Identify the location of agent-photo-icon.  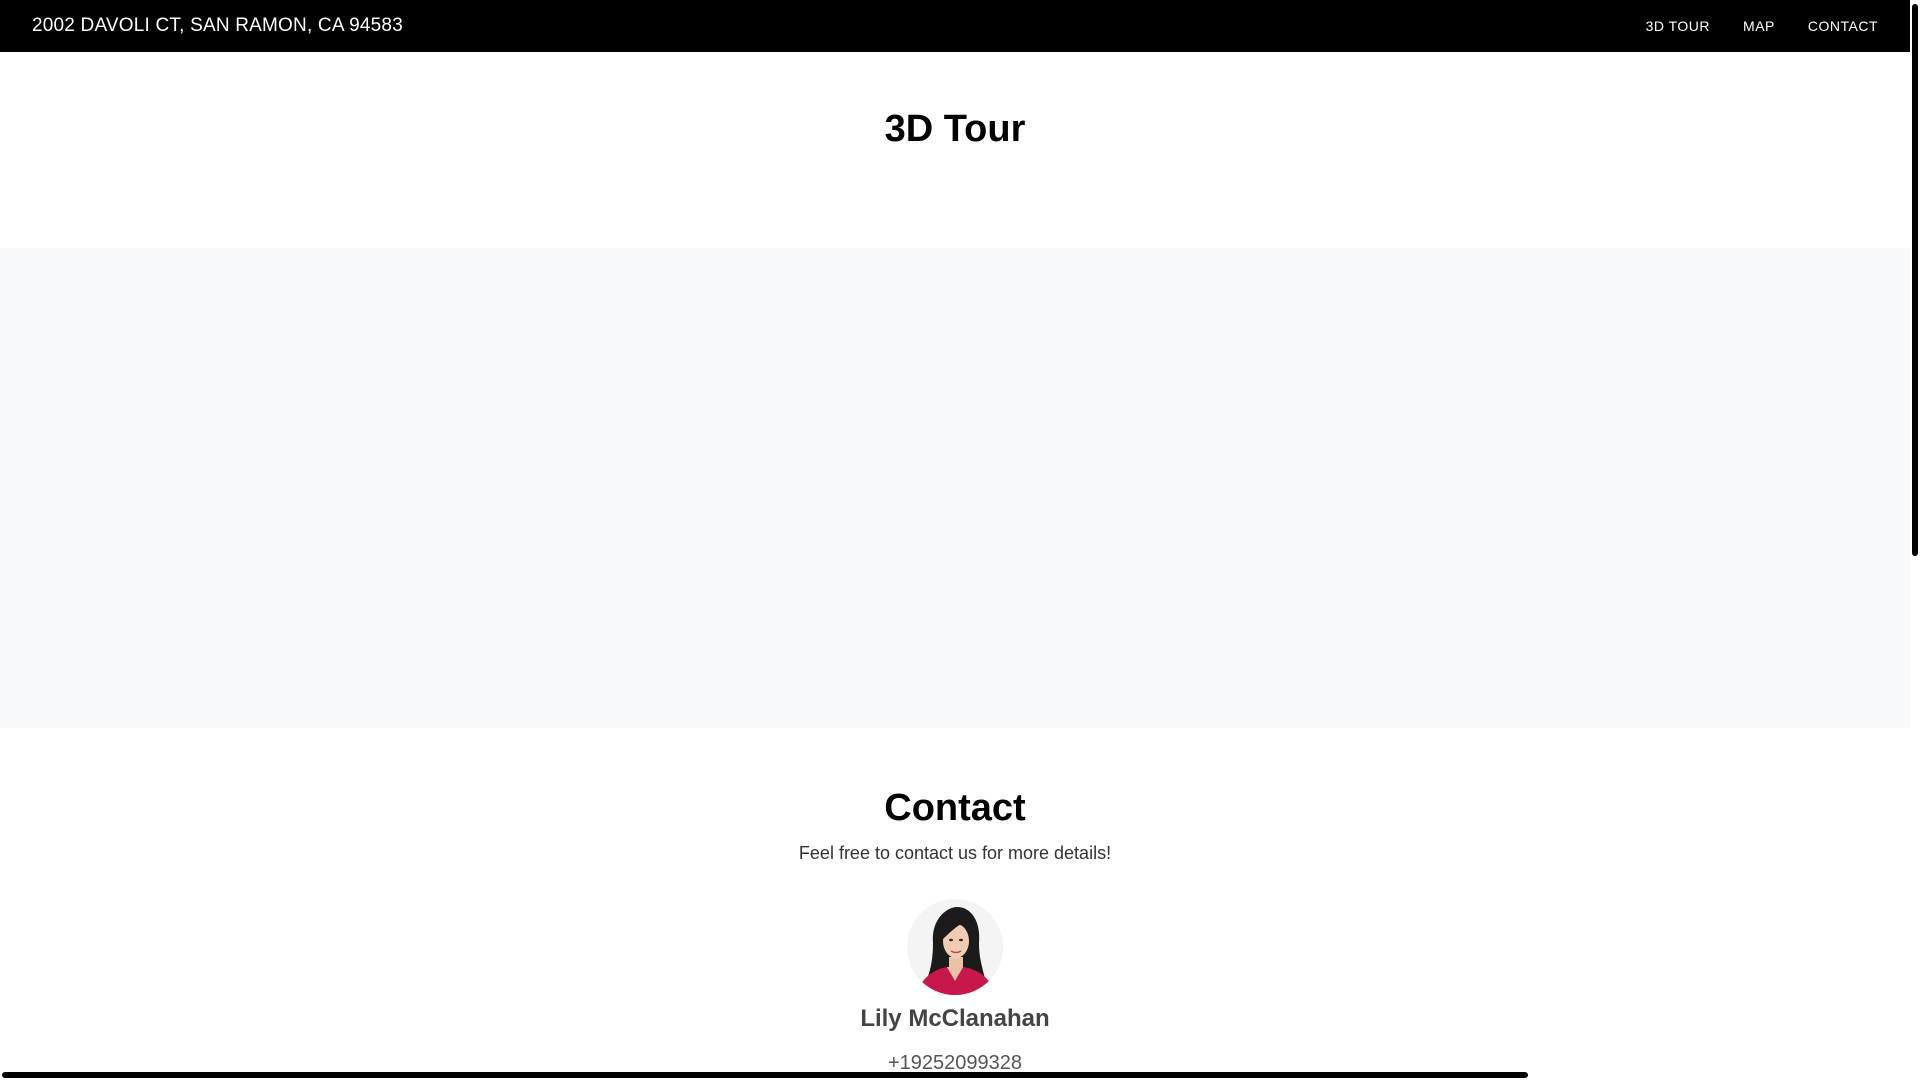
(955, 947).